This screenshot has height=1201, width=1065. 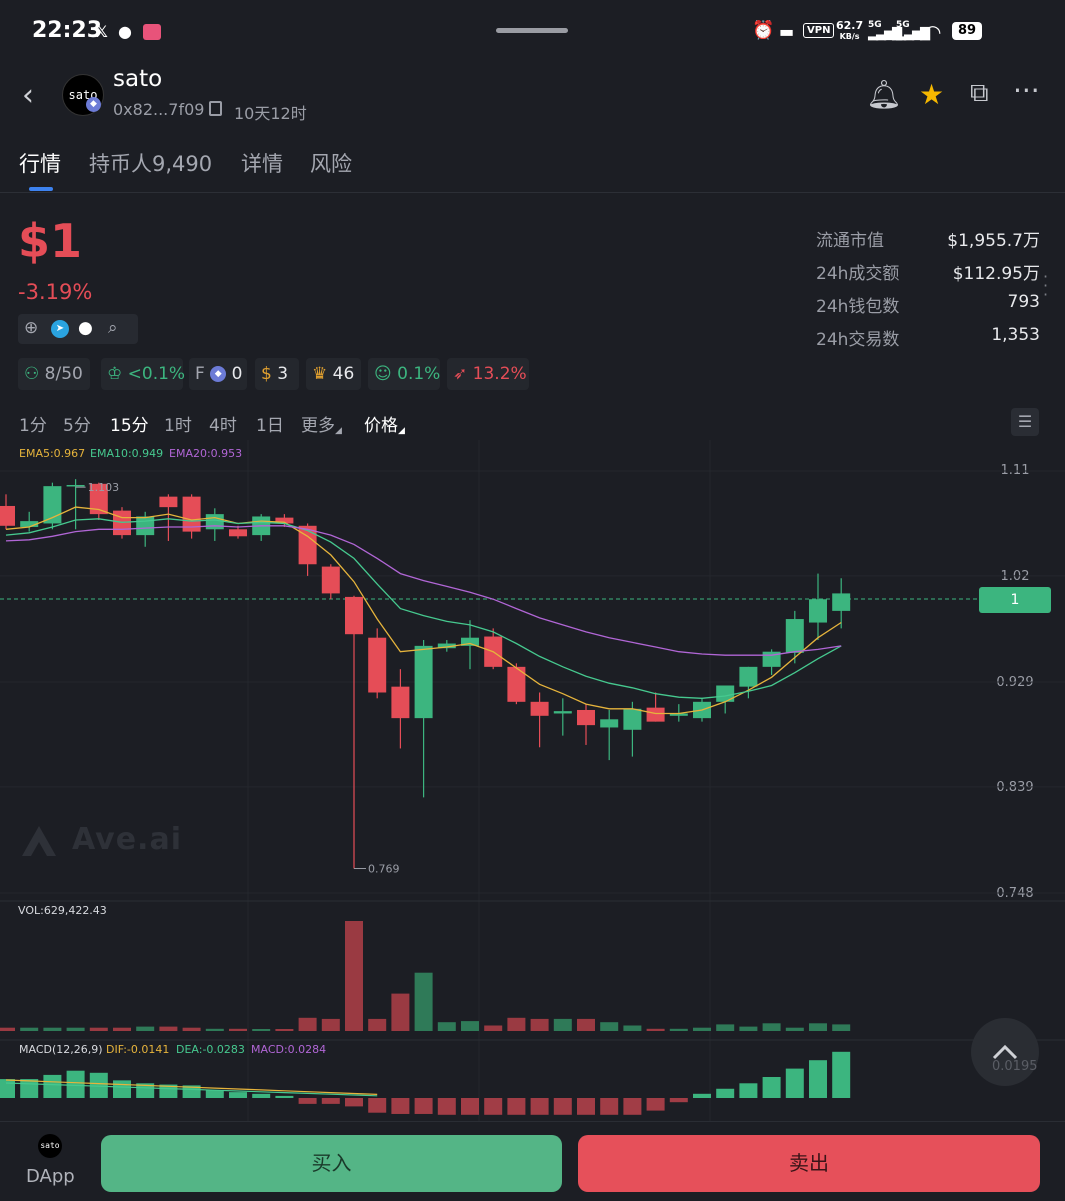 What do you see at coordinates (61, 1049) in the screenshot?
I see `macd-label: MACD(12,26,9)` at bounding box center [61, 1049].